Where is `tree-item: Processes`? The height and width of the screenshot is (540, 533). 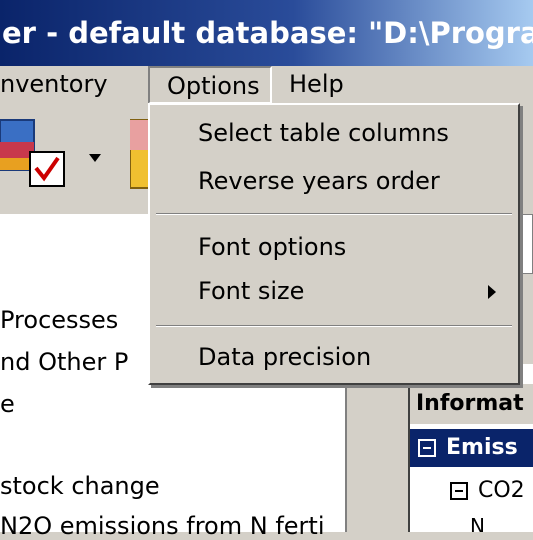 tree-item: Processes is located at coordinates (59, 320).